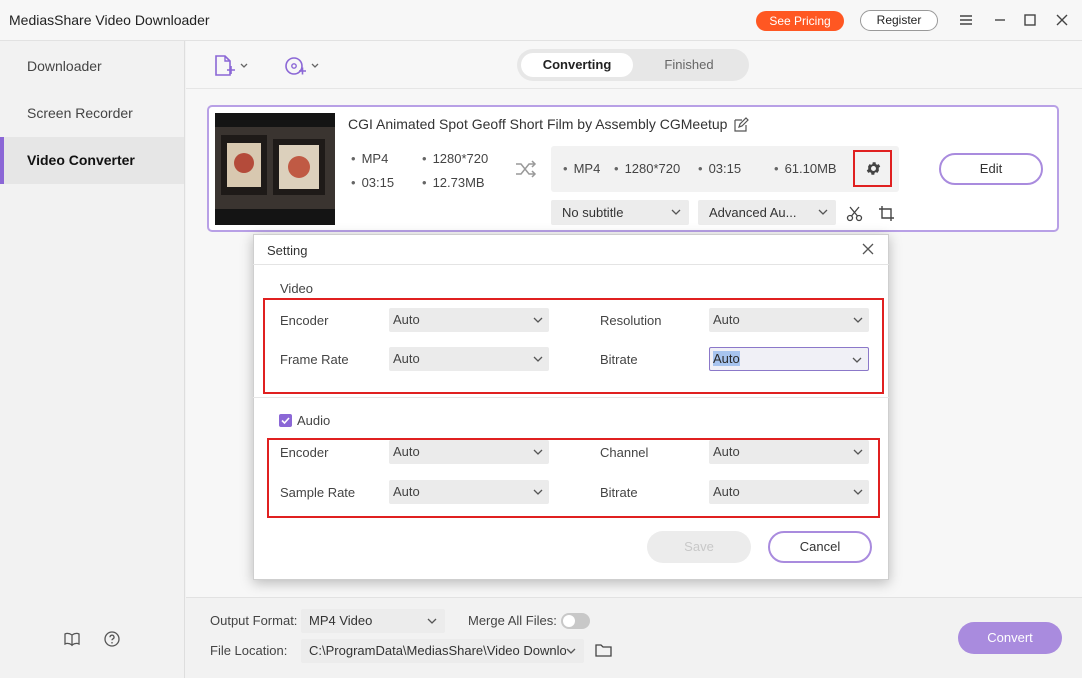 The width and height of the screenshot is (1082, 678). Describe the element at coordinates (577, 65) in the screenshot. I see `tab-converting: Converting` at that location.